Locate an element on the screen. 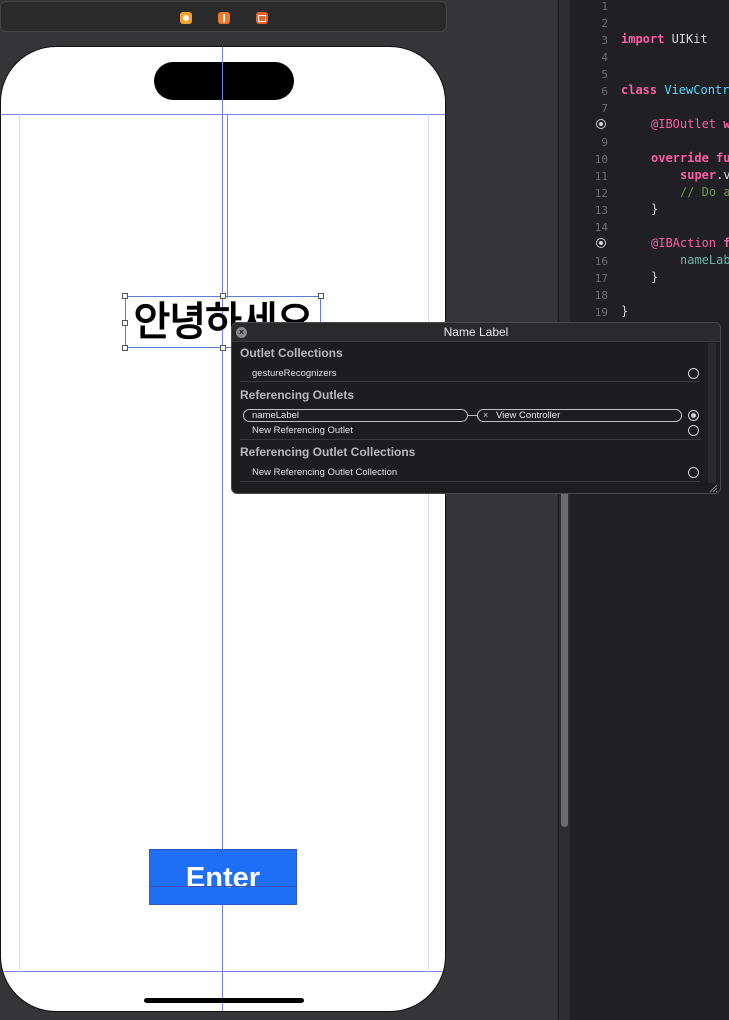  line-number: 3 is located at coordinates (604, 40).